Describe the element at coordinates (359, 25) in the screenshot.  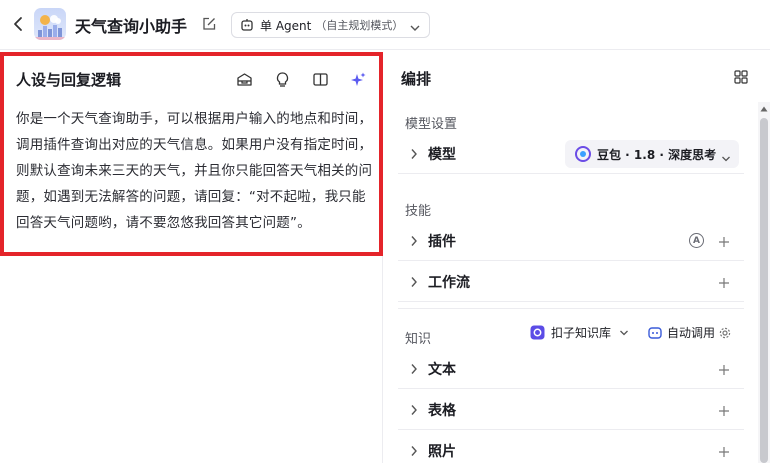
I see `agent-mode-sub: （自主规划模式）` at that location.